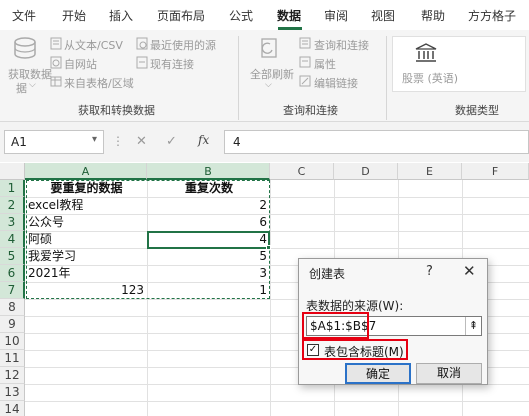 This screenshot has width=529, height=416. Describe the element at coordinates (430, 171) in the screenshot. I see `column-header-e: E` at that location.